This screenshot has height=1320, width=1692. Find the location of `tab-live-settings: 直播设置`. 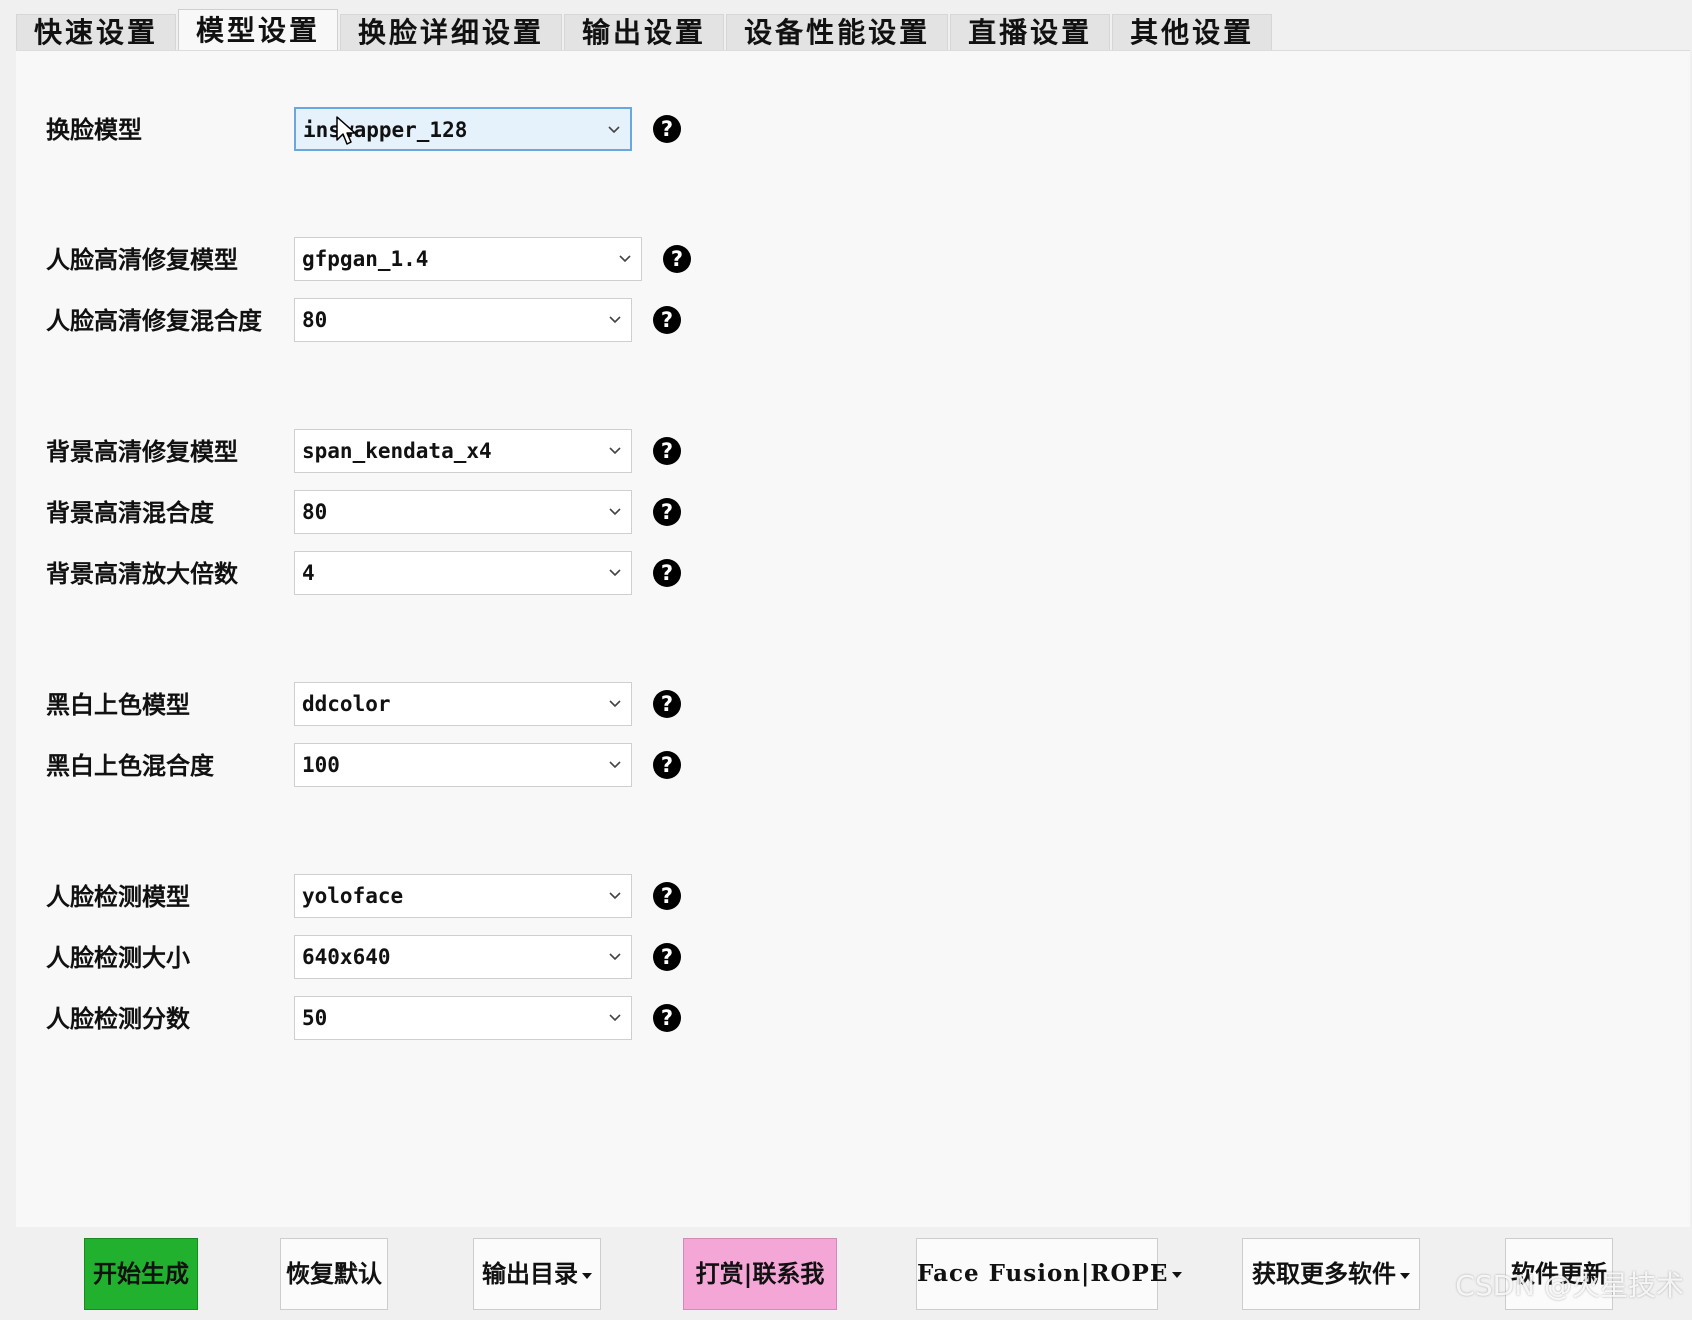

tab-live-settings: 直播设置 is located at coordinates (1030, 32).